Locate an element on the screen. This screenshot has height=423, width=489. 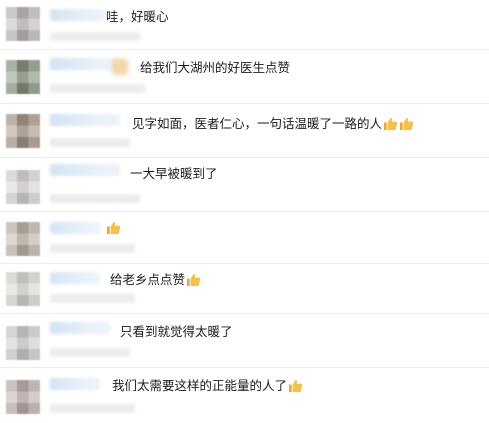
comment-row: 给老乡点点赞 is located at coordinates (244, 289).